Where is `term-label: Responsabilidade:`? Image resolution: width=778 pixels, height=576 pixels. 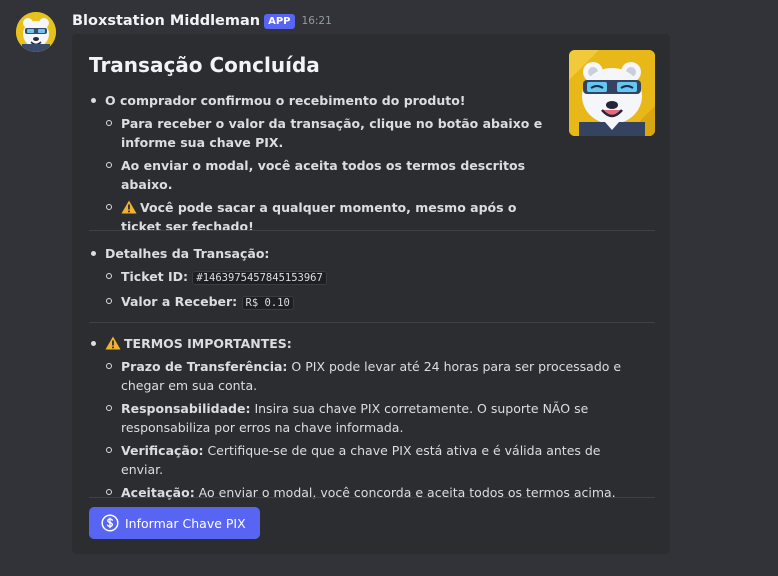 term-label: Responsabilidade: is located at coordinates (186, 408).